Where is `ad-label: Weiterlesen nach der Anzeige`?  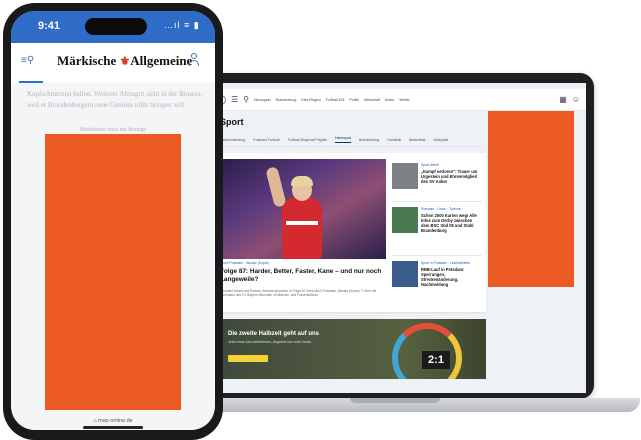
ad-label: Weiterlesen nach der Anzeige is located at coordinates (113, 130).